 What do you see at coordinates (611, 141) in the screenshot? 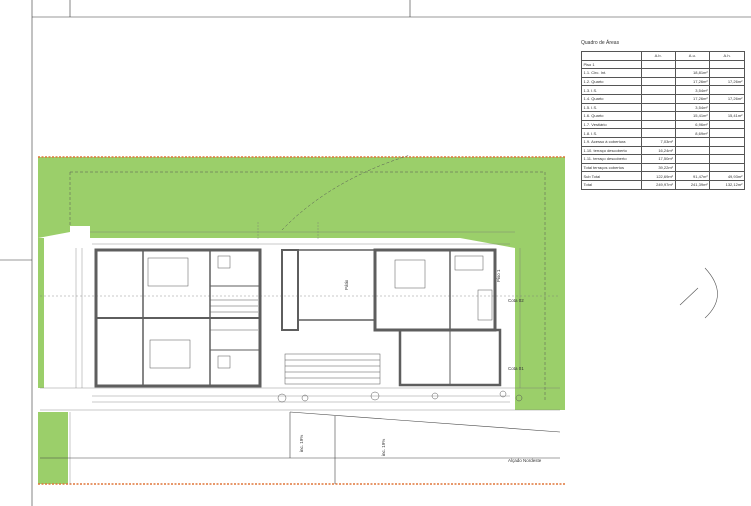
I see `area-name-cell: 1.9. Acesso à cobertura` at bounding box center [611, 141].